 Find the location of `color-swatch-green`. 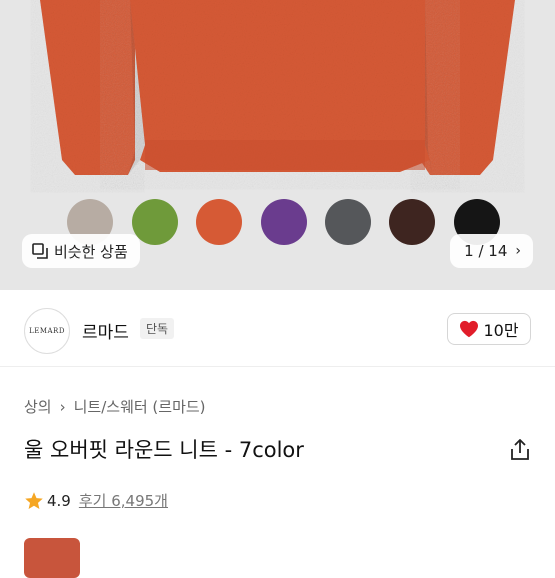

color-swatch-green is located at coordinates (155, 222).